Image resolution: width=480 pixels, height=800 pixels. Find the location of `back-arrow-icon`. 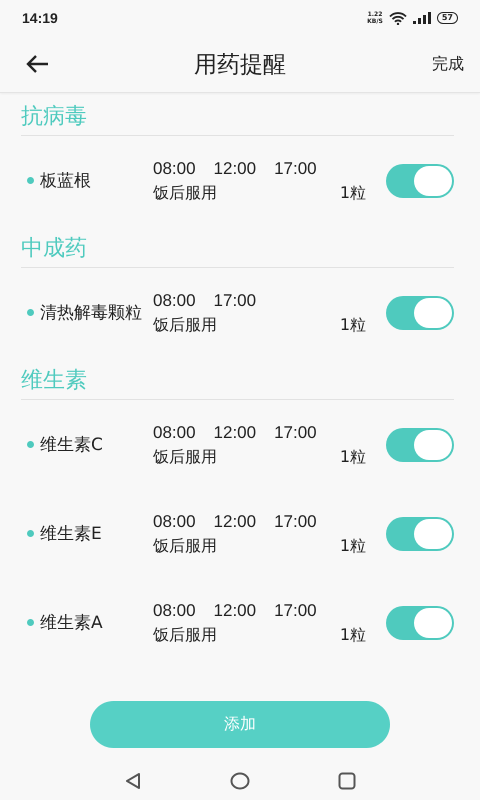

back-arrow-icon is located at coordinates (37, 64).